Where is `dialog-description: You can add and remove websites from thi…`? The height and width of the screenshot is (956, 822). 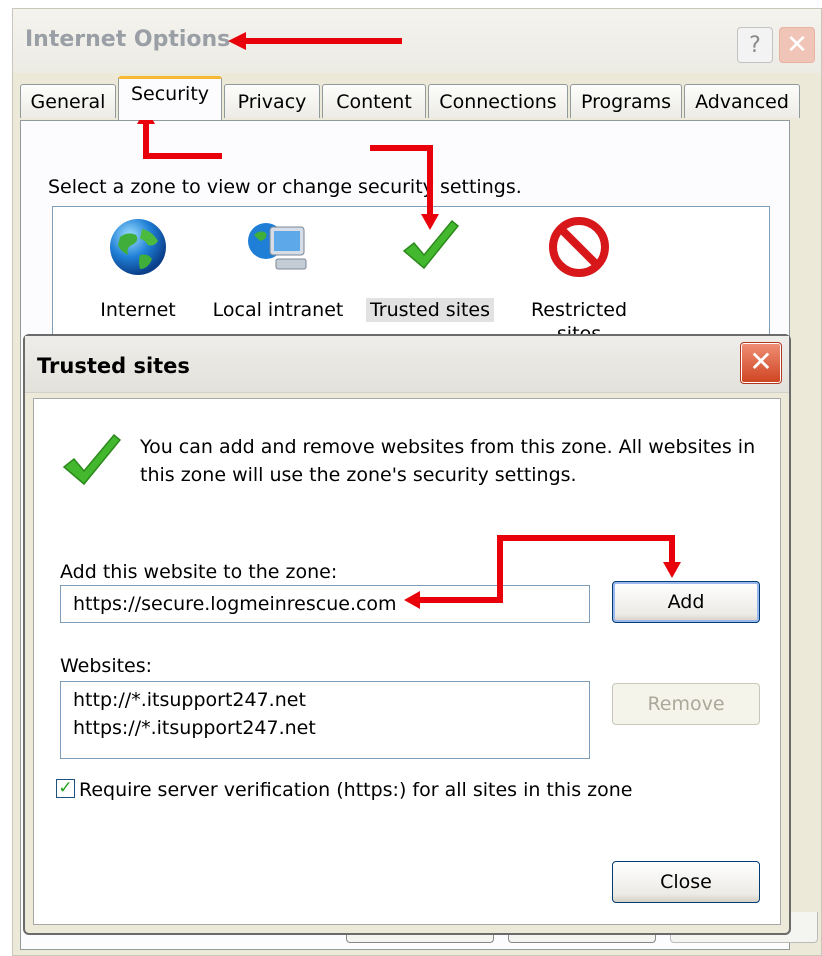 dialog-description: You can add and remove websites from thi… is located at coordinates (448, 461).